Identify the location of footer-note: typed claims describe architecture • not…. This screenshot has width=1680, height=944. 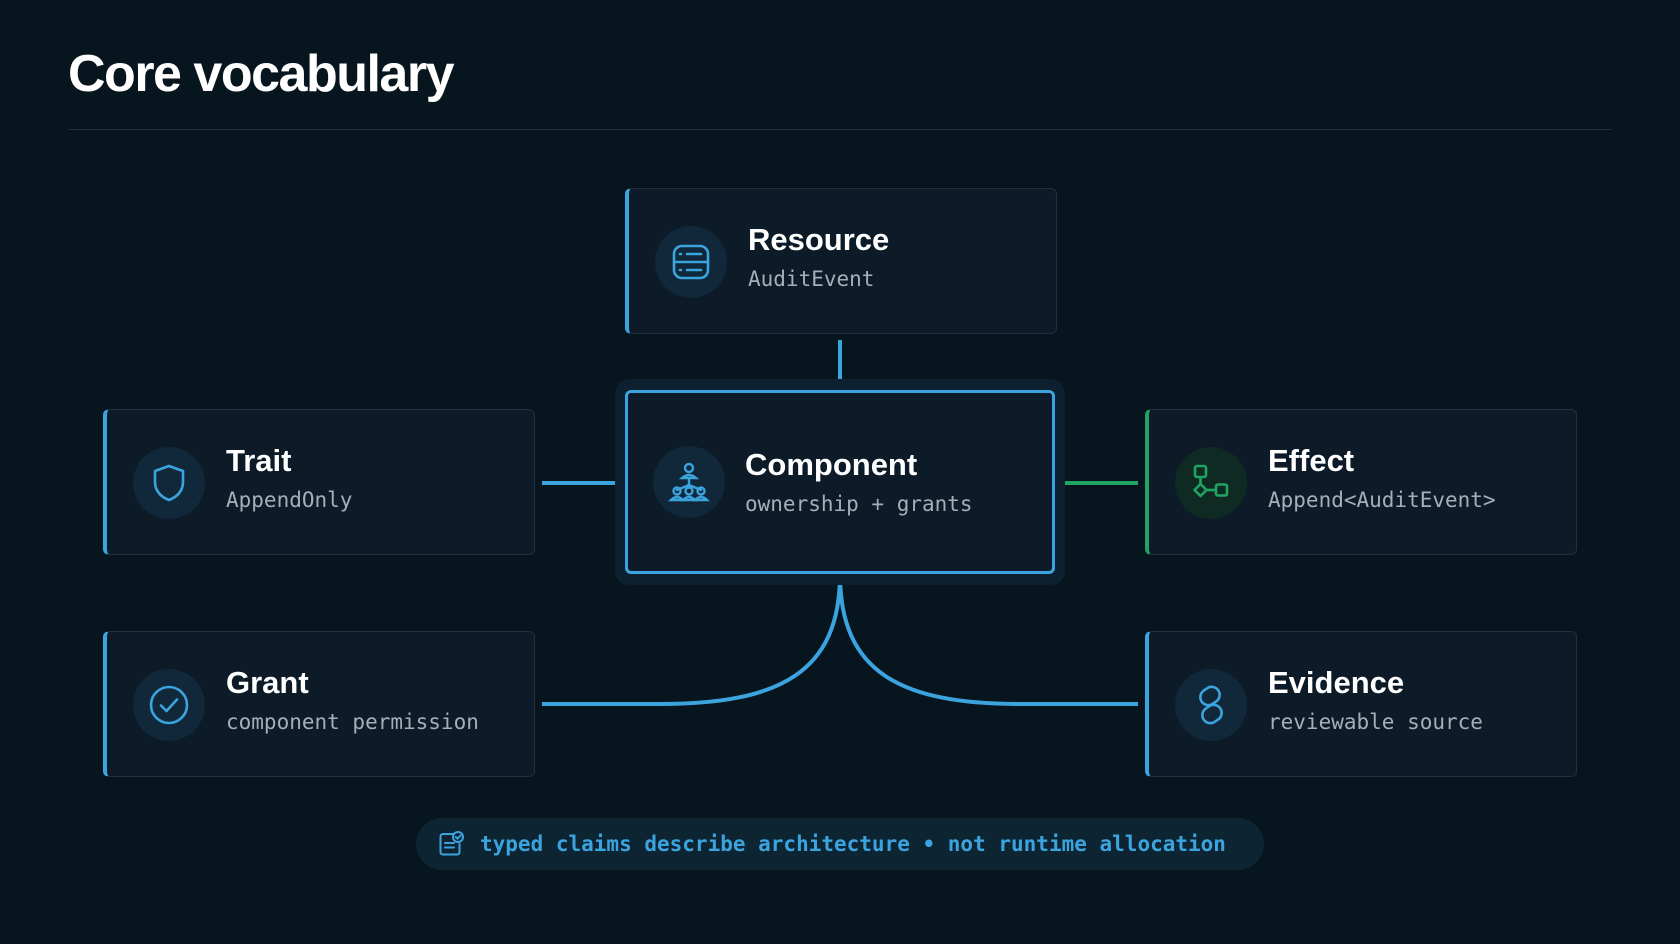
(840, 844).